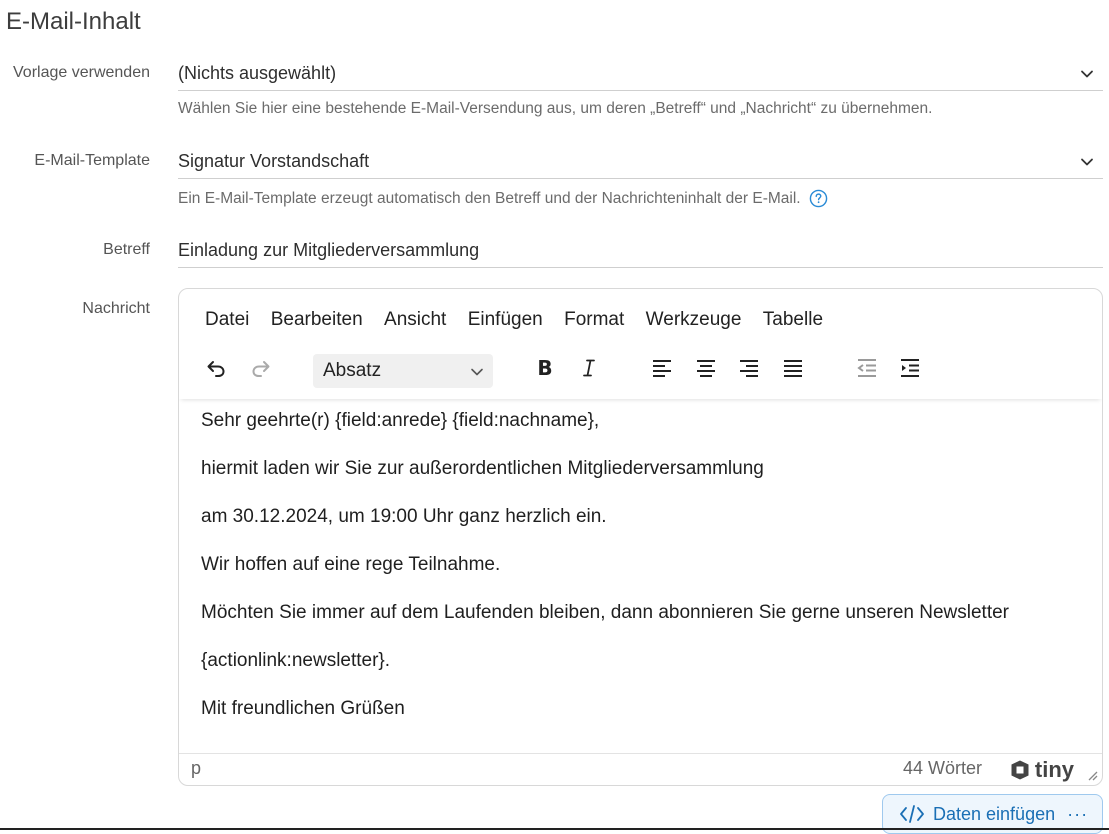 Image resolution: width=1109 pixels, height=834 pixels. I want to click on align-center-button, so click(706, 368).